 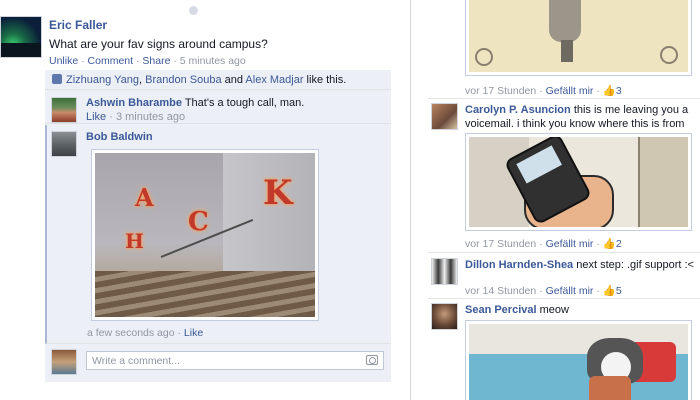 What do you see at coordinates (156, 61) in the screenshot?
I see `share-link: Share` at bounding box center [156, 61].